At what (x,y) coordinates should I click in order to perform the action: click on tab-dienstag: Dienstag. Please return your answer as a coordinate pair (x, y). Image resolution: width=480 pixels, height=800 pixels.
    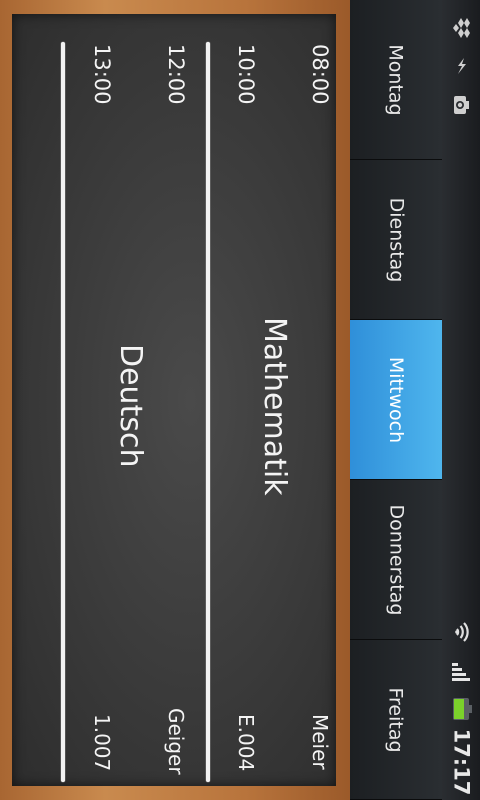
    Looking at the image, I should click on (396, 240).